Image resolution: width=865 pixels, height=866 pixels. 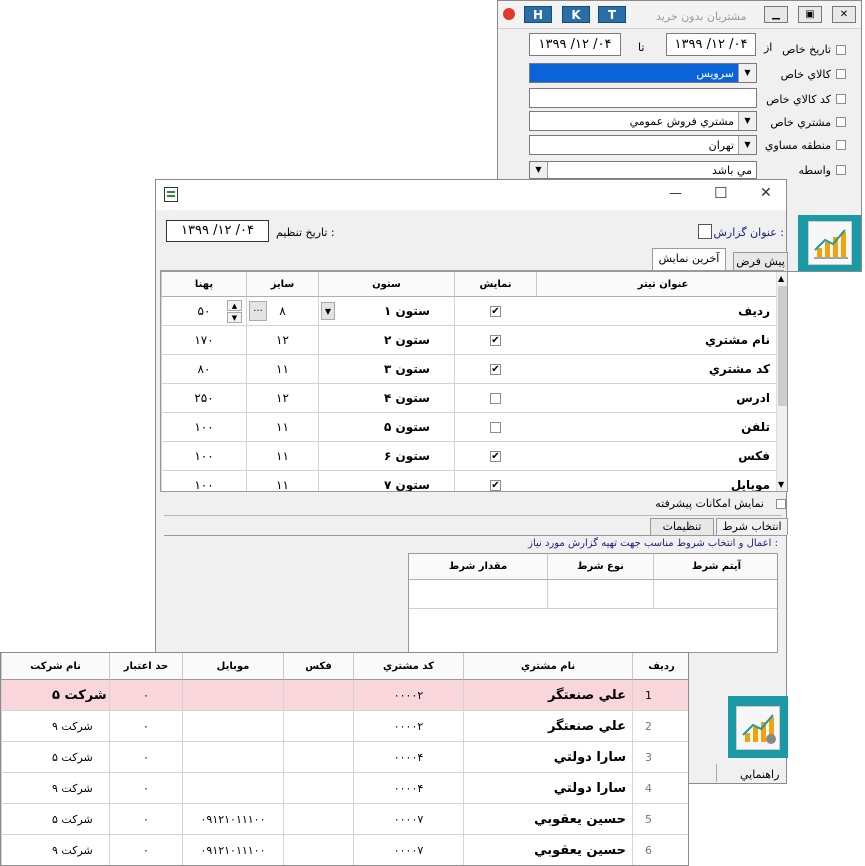 What do you see at coordinates (234, 305) in the screenshot?
I see `spin-up-icon: ▲` at bounding box center [234, 305].